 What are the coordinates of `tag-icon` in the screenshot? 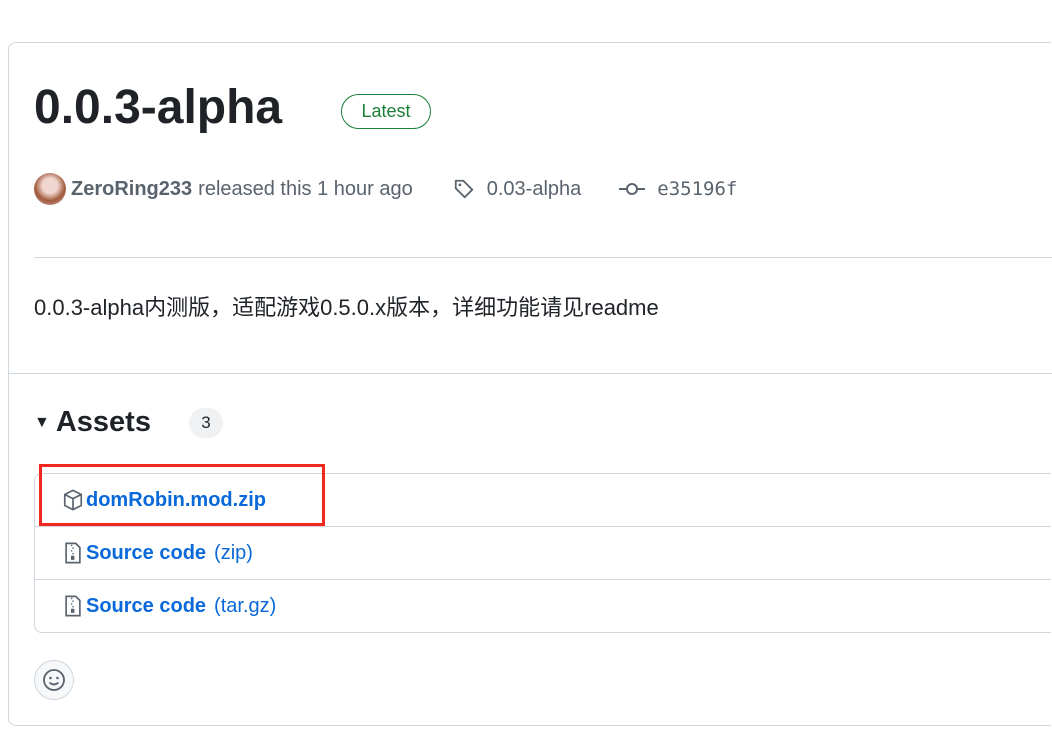 It's located at (463, 189).